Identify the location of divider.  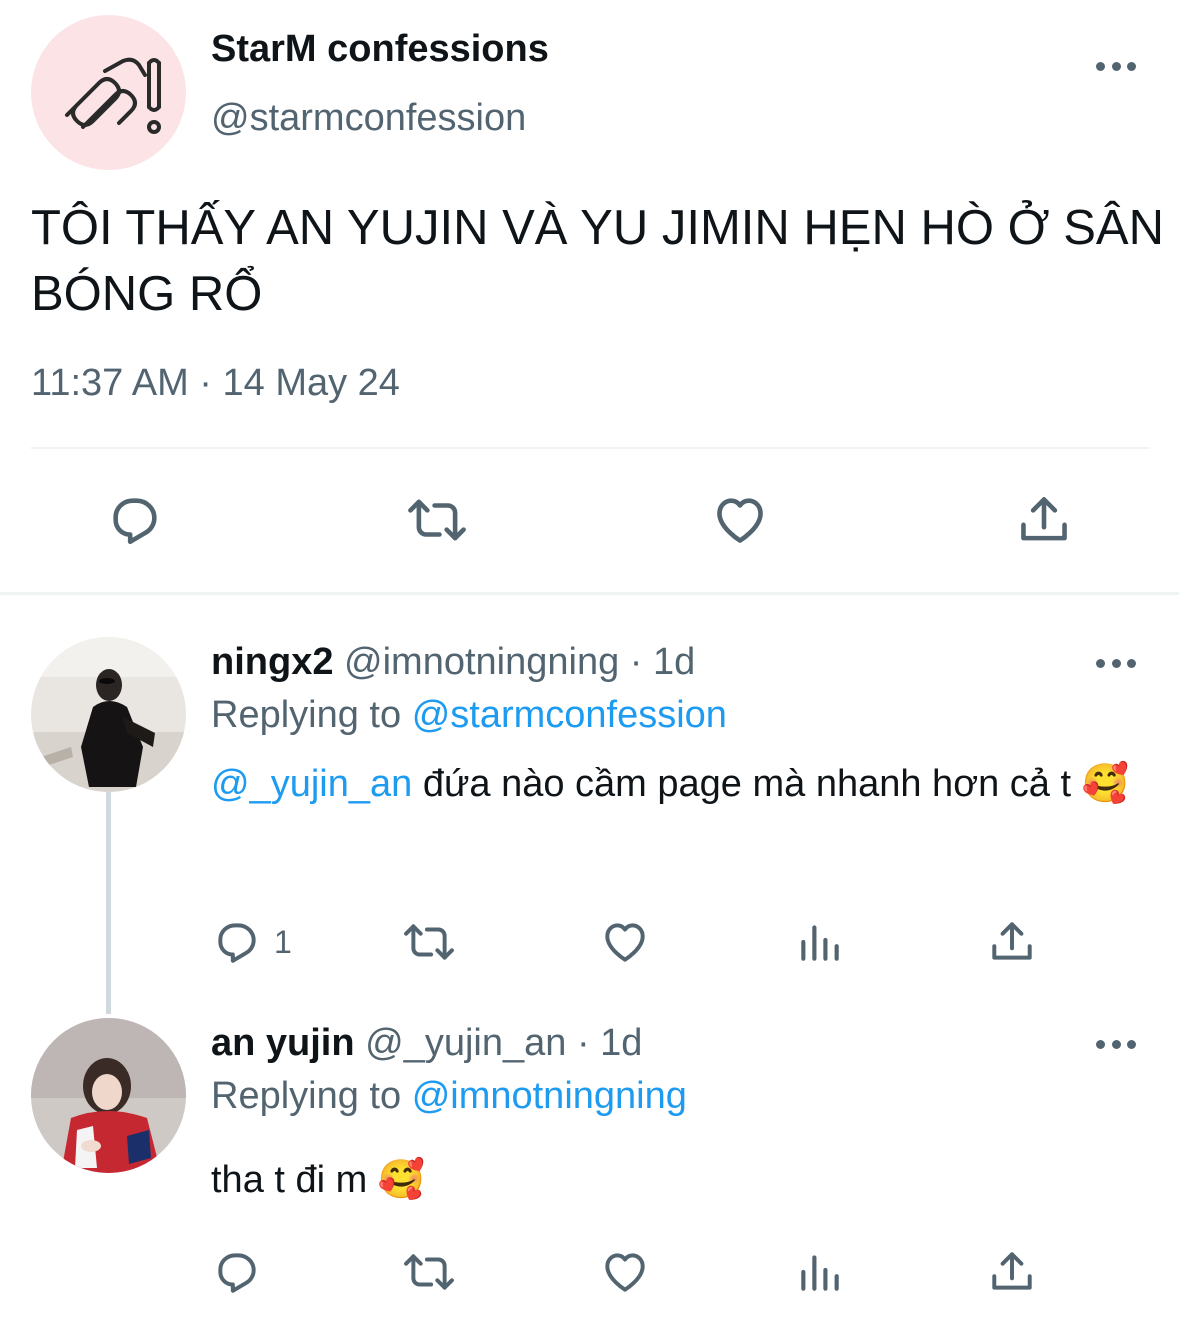
(590, 448).